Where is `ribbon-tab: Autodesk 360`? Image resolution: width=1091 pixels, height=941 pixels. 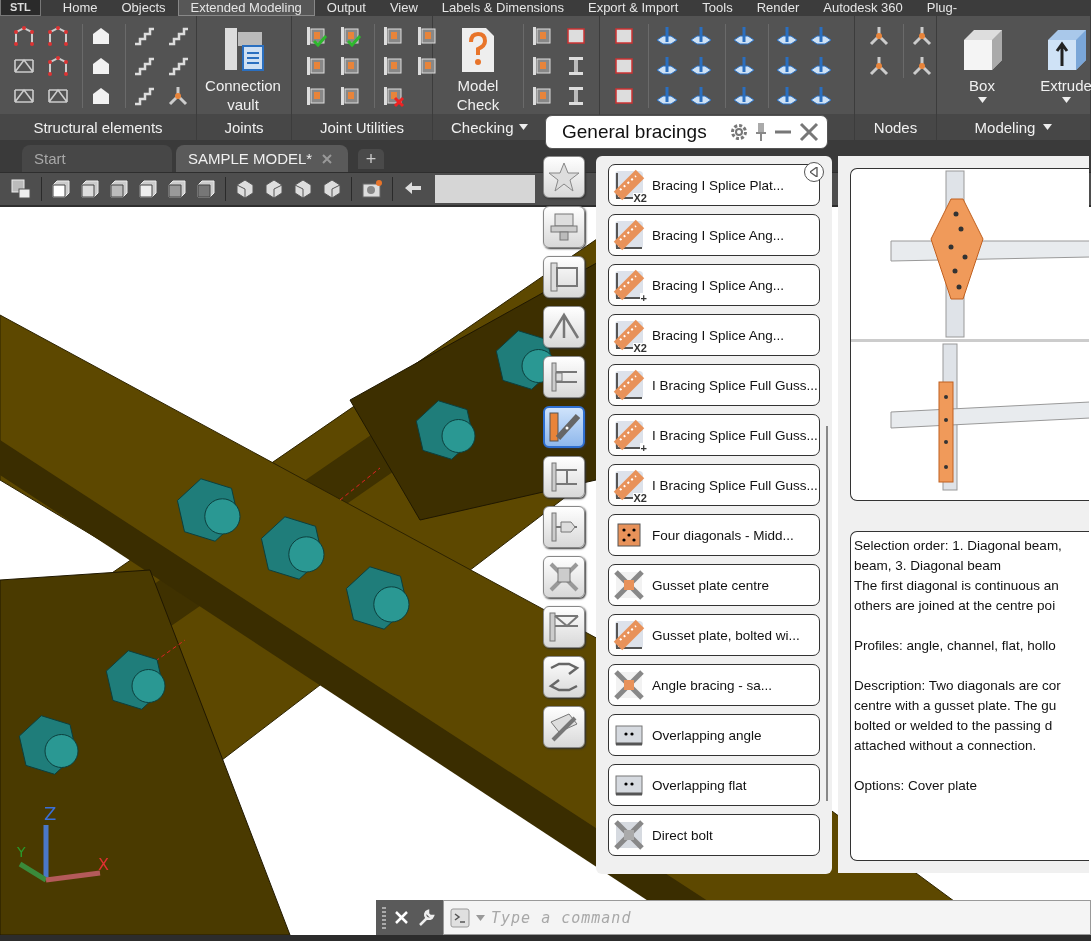 ribbon-tab: Autodesk 360 is located at coordinates (863, 8).